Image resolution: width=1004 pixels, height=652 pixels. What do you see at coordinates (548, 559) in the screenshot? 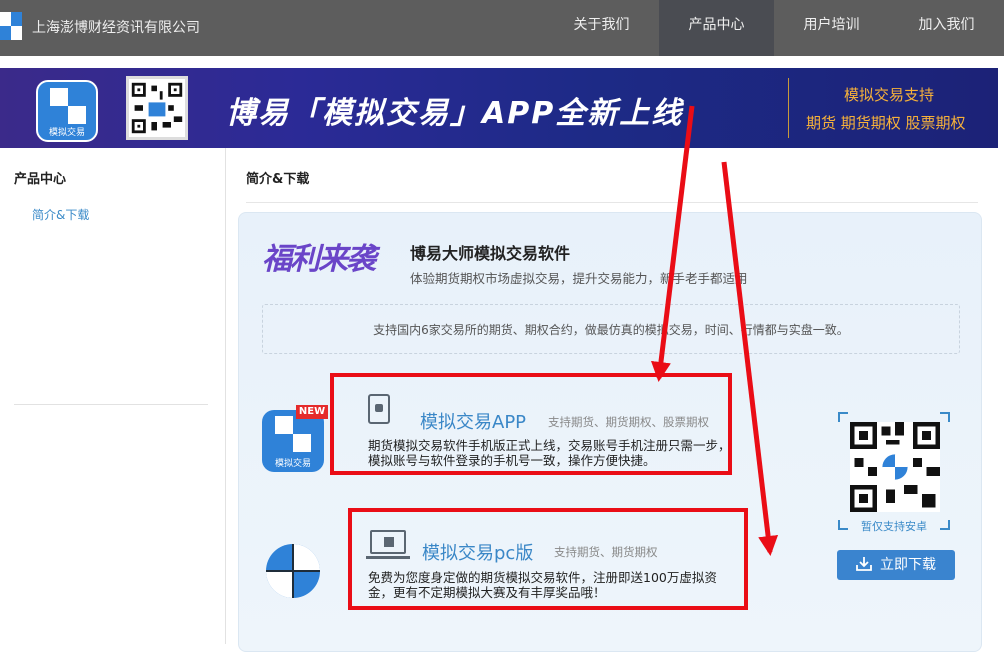
I see `annotation-box-pc` at bounding box center [548, 559].